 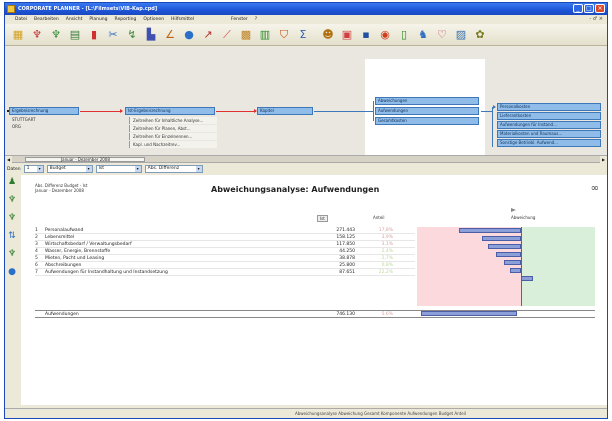 I want to click on menu-item-reporting: Reporting, so click(x=126, y=19).